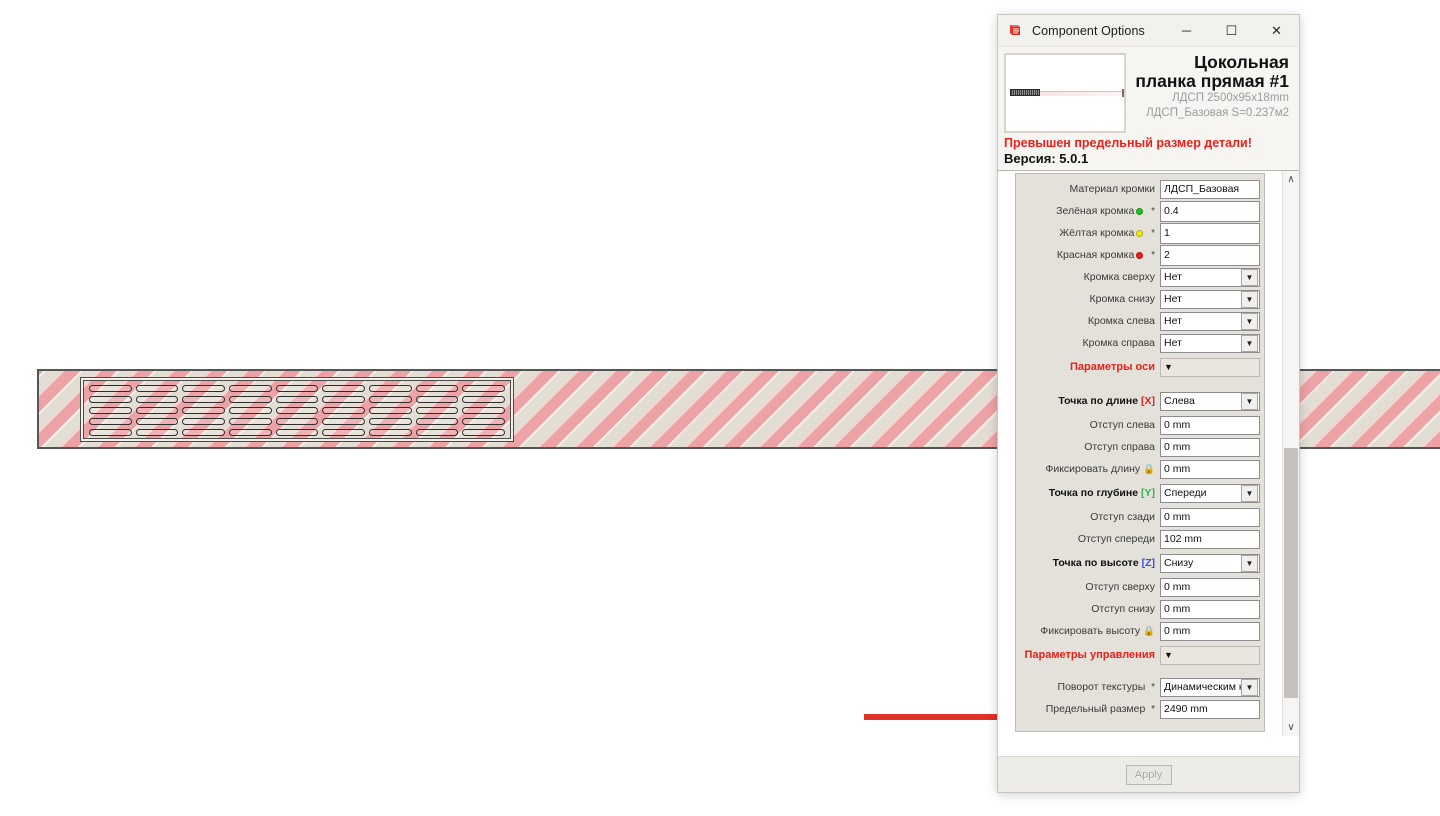 The height and width of the screenshot is (816, 1440). What do you see at coordinates (1210, 539) in the screenshot?
I see `field-input: 102 mm` at bounding box center [1210, 539].